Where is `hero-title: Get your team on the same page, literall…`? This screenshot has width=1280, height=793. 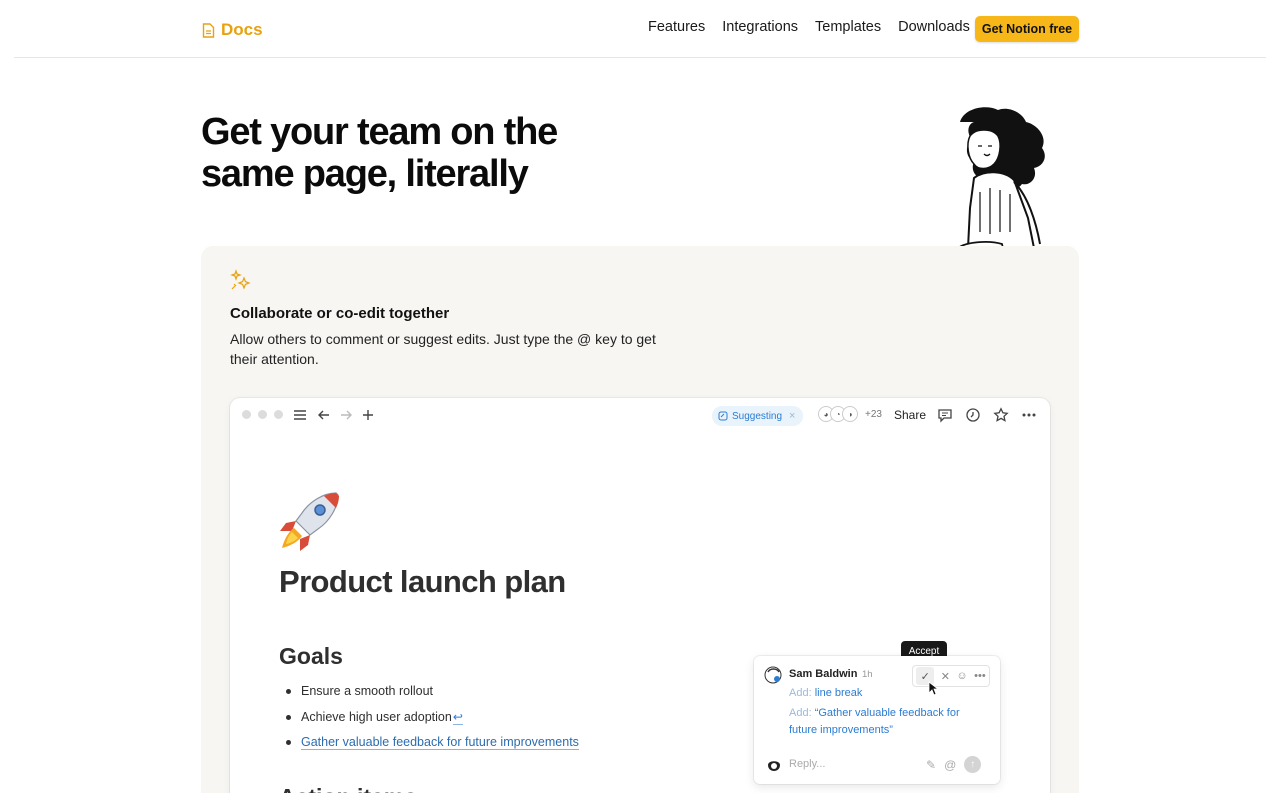
hero-title: Get your team on the same page, literall… is located at coordinates (379, 153).